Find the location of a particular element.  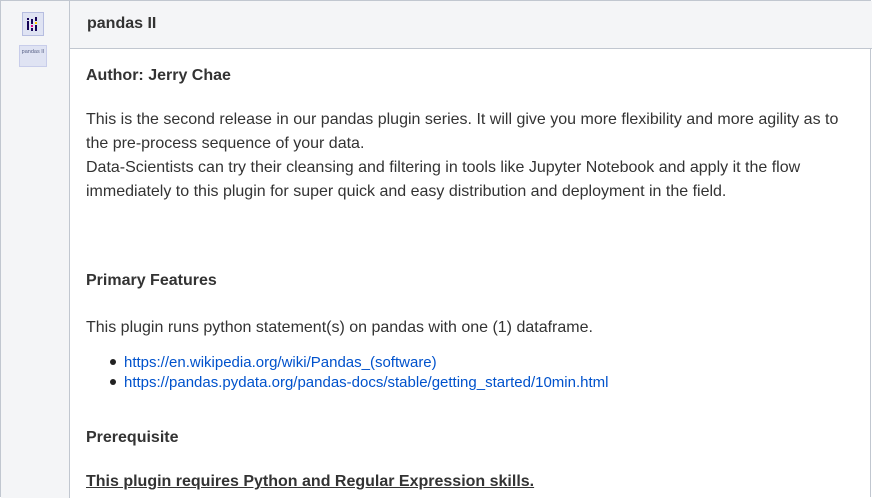

plugin-title: pandas II is located at coordinates (122, 23).